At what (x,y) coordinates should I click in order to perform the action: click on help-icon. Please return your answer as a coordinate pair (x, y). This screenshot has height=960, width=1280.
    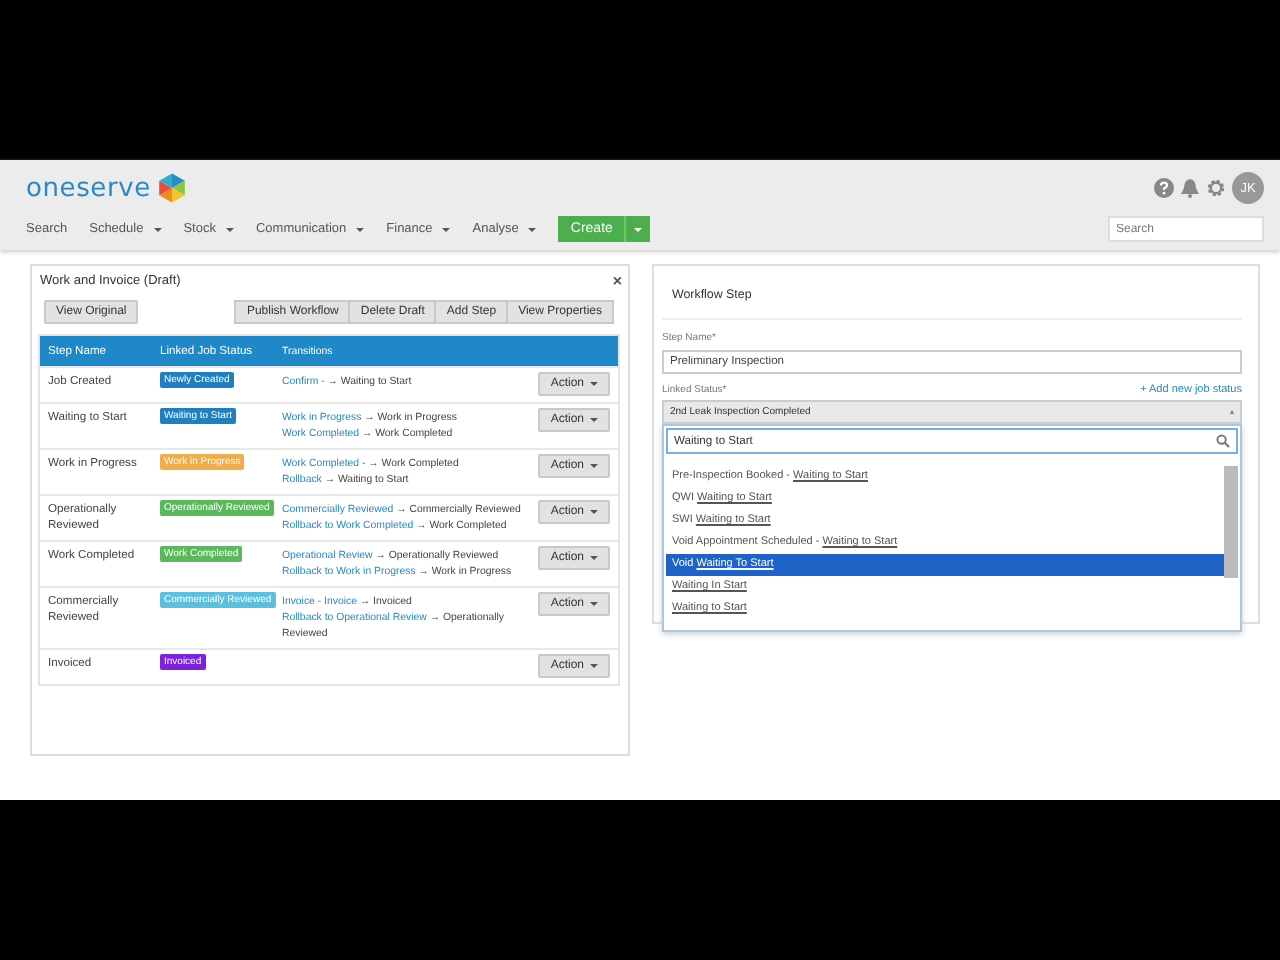
    Looking at the image, I should click on (1164, 188).